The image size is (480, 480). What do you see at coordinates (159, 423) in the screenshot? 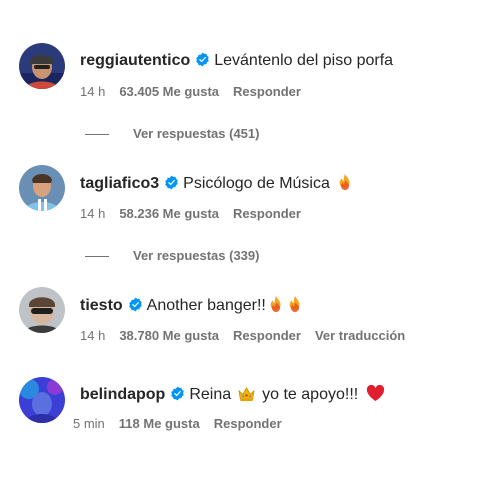
I see `likes-count: 118 Me gusta` at bounding box center [159, 423].